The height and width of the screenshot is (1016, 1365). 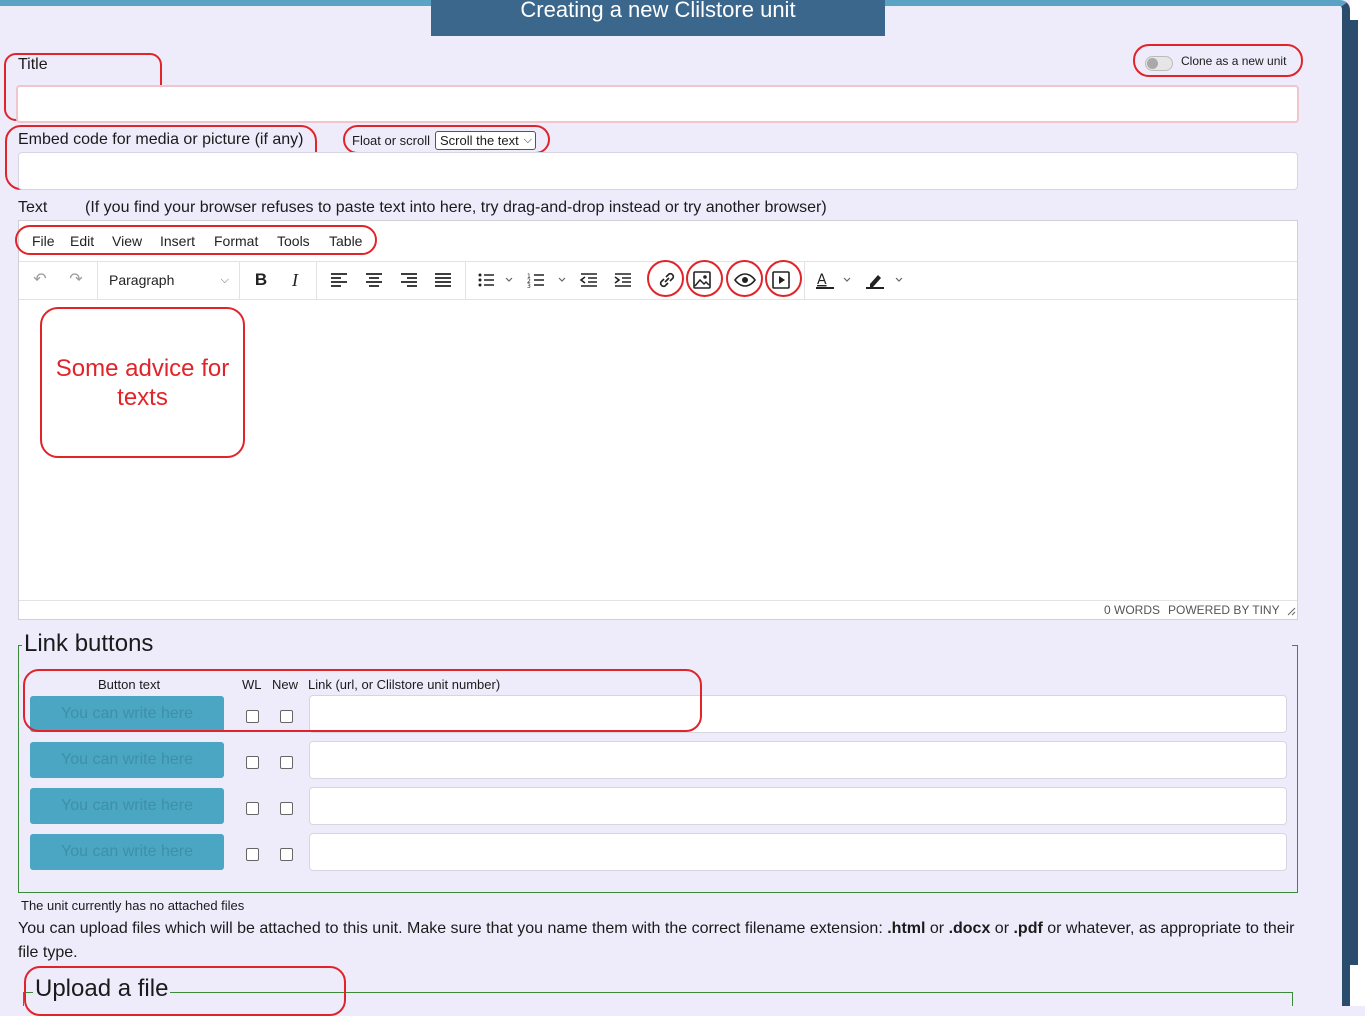 What do you see at coordinates (1234, 61) in the screenshot?
I see `clone-label: Clone as a new unit` at bounding box center [1234, 61].